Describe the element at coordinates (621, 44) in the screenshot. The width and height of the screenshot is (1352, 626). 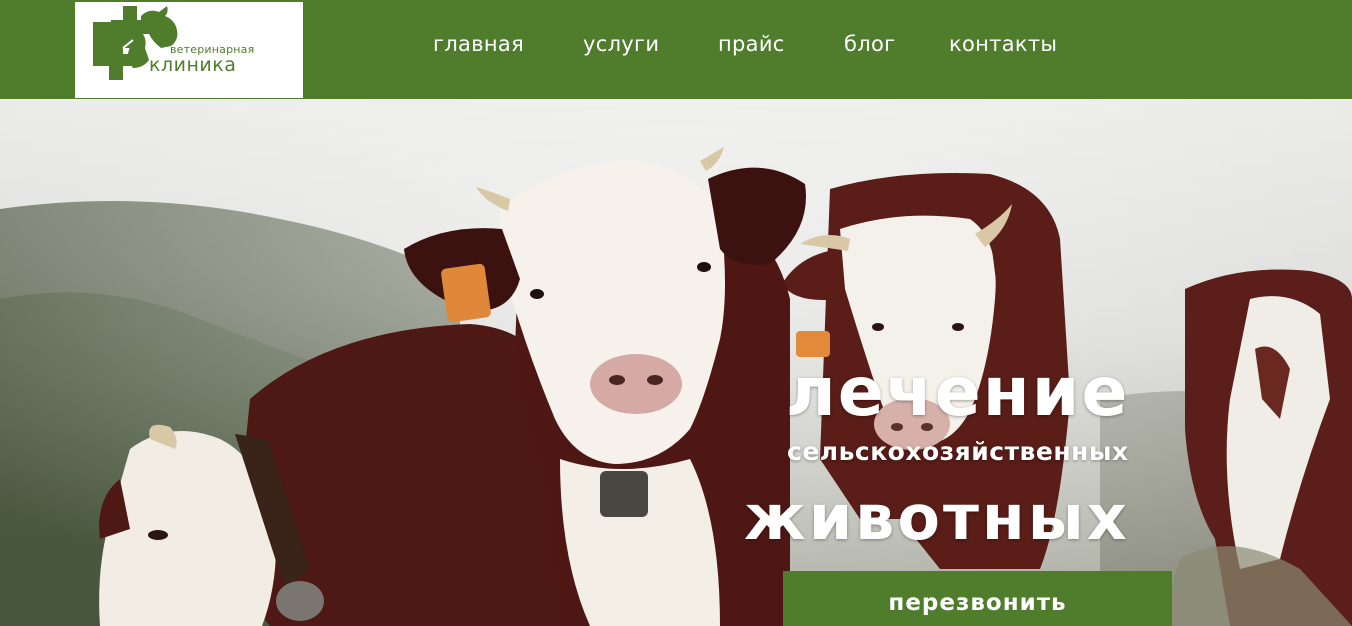
I see `nav-item-services: услуги` at that location.